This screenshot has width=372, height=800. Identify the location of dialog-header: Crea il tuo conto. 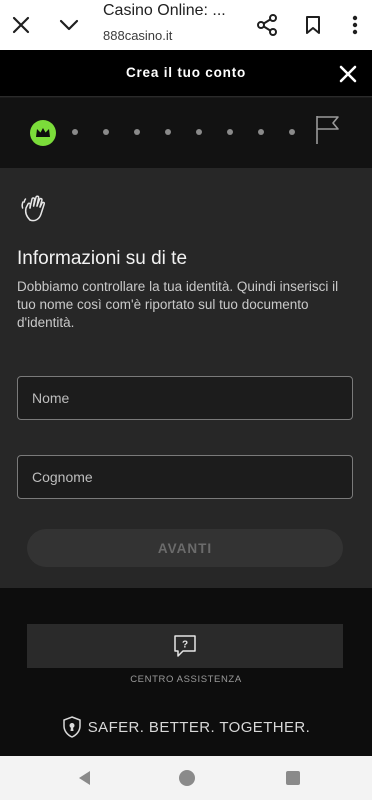
(186, 73).